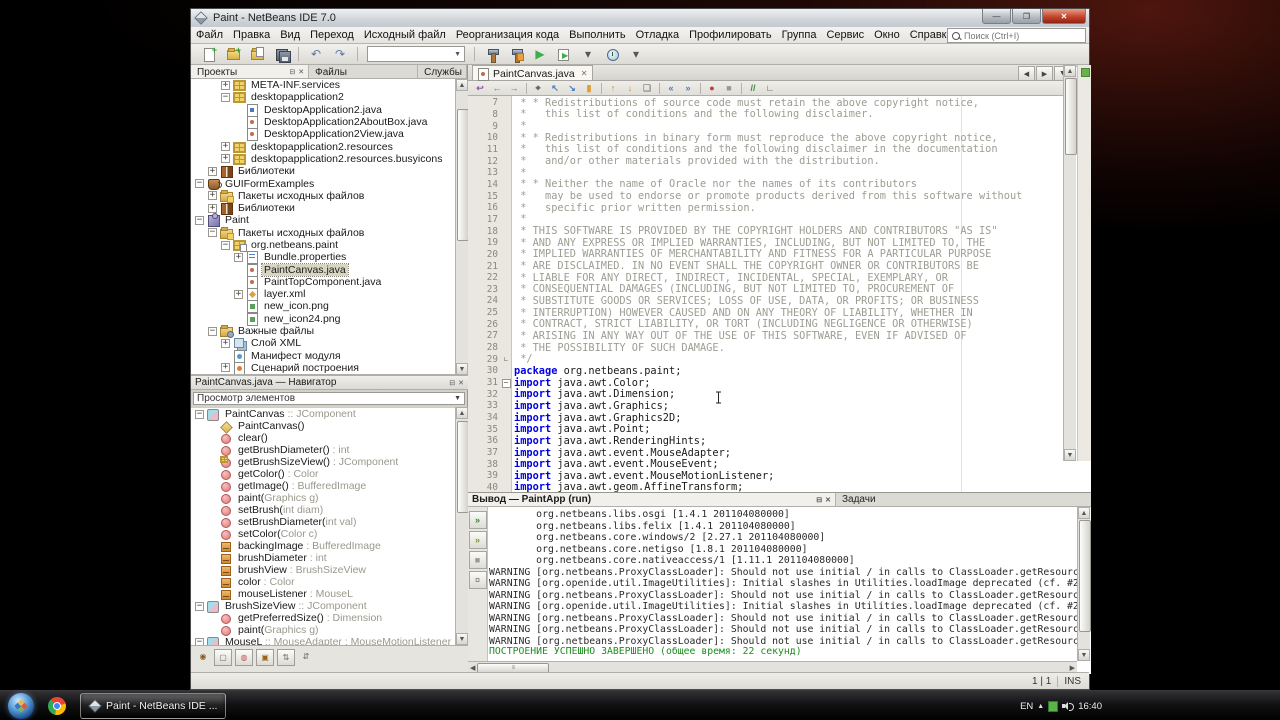 The height and width of the screenshot is (720, 1280). Describe the element at coordinates (329, 209) in the screenshot. I see `project-row-11: + Библиотеки` at that location.